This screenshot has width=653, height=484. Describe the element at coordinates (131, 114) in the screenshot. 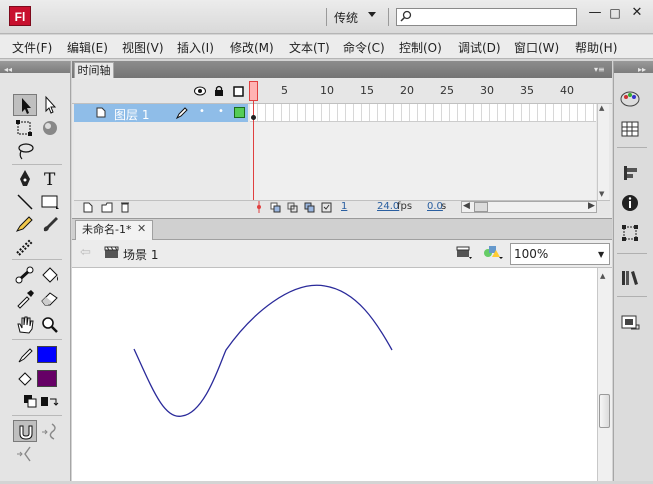

I see `layer-name: 图层 1` at that location.